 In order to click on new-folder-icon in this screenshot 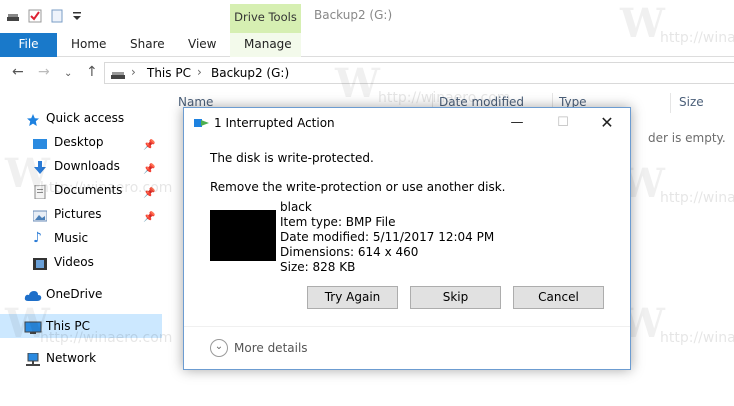, I will do `click(57, 16)`.